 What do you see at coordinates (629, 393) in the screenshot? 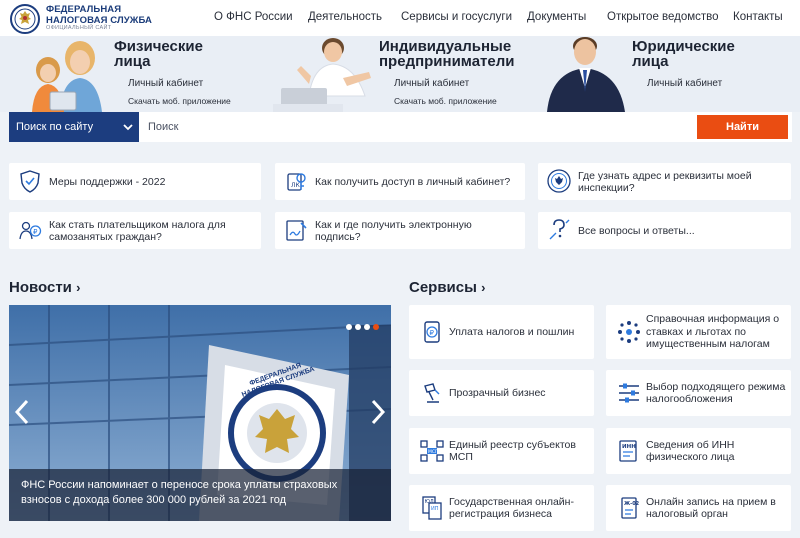
I see `sliders-icon` at bounding box center [629, 393].